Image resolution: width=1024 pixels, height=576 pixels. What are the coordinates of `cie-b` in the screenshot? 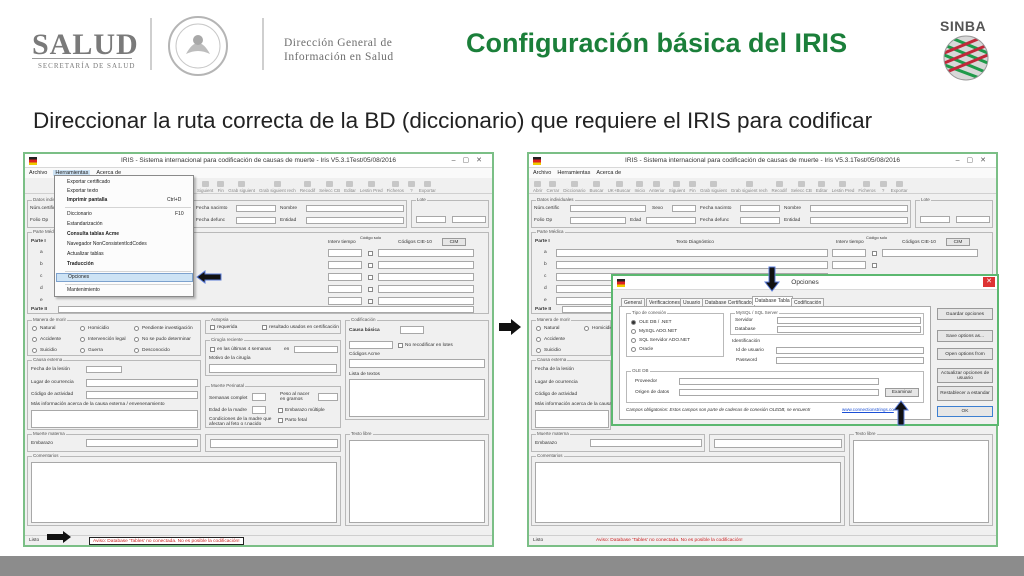 It's located at (426, 265).